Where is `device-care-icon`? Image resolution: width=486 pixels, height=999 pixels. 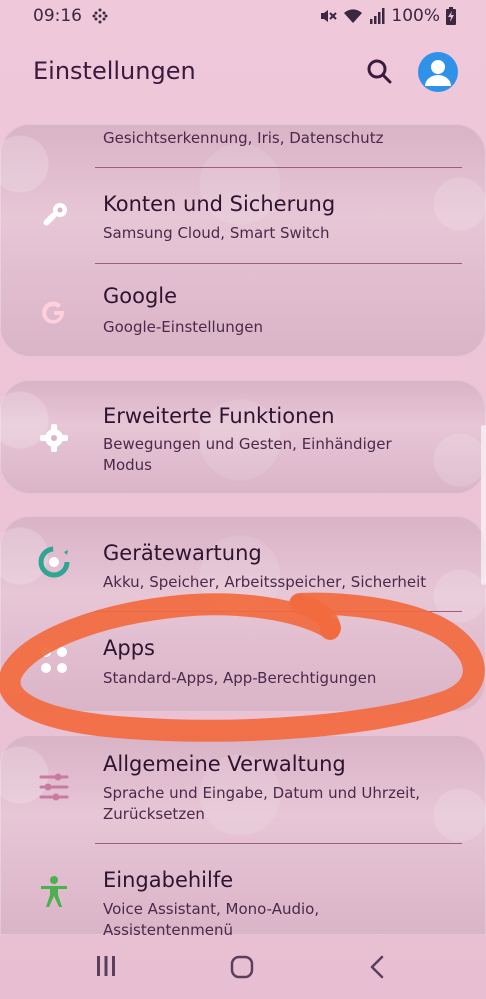 device-care-icon is located at coordinates (54, 562).